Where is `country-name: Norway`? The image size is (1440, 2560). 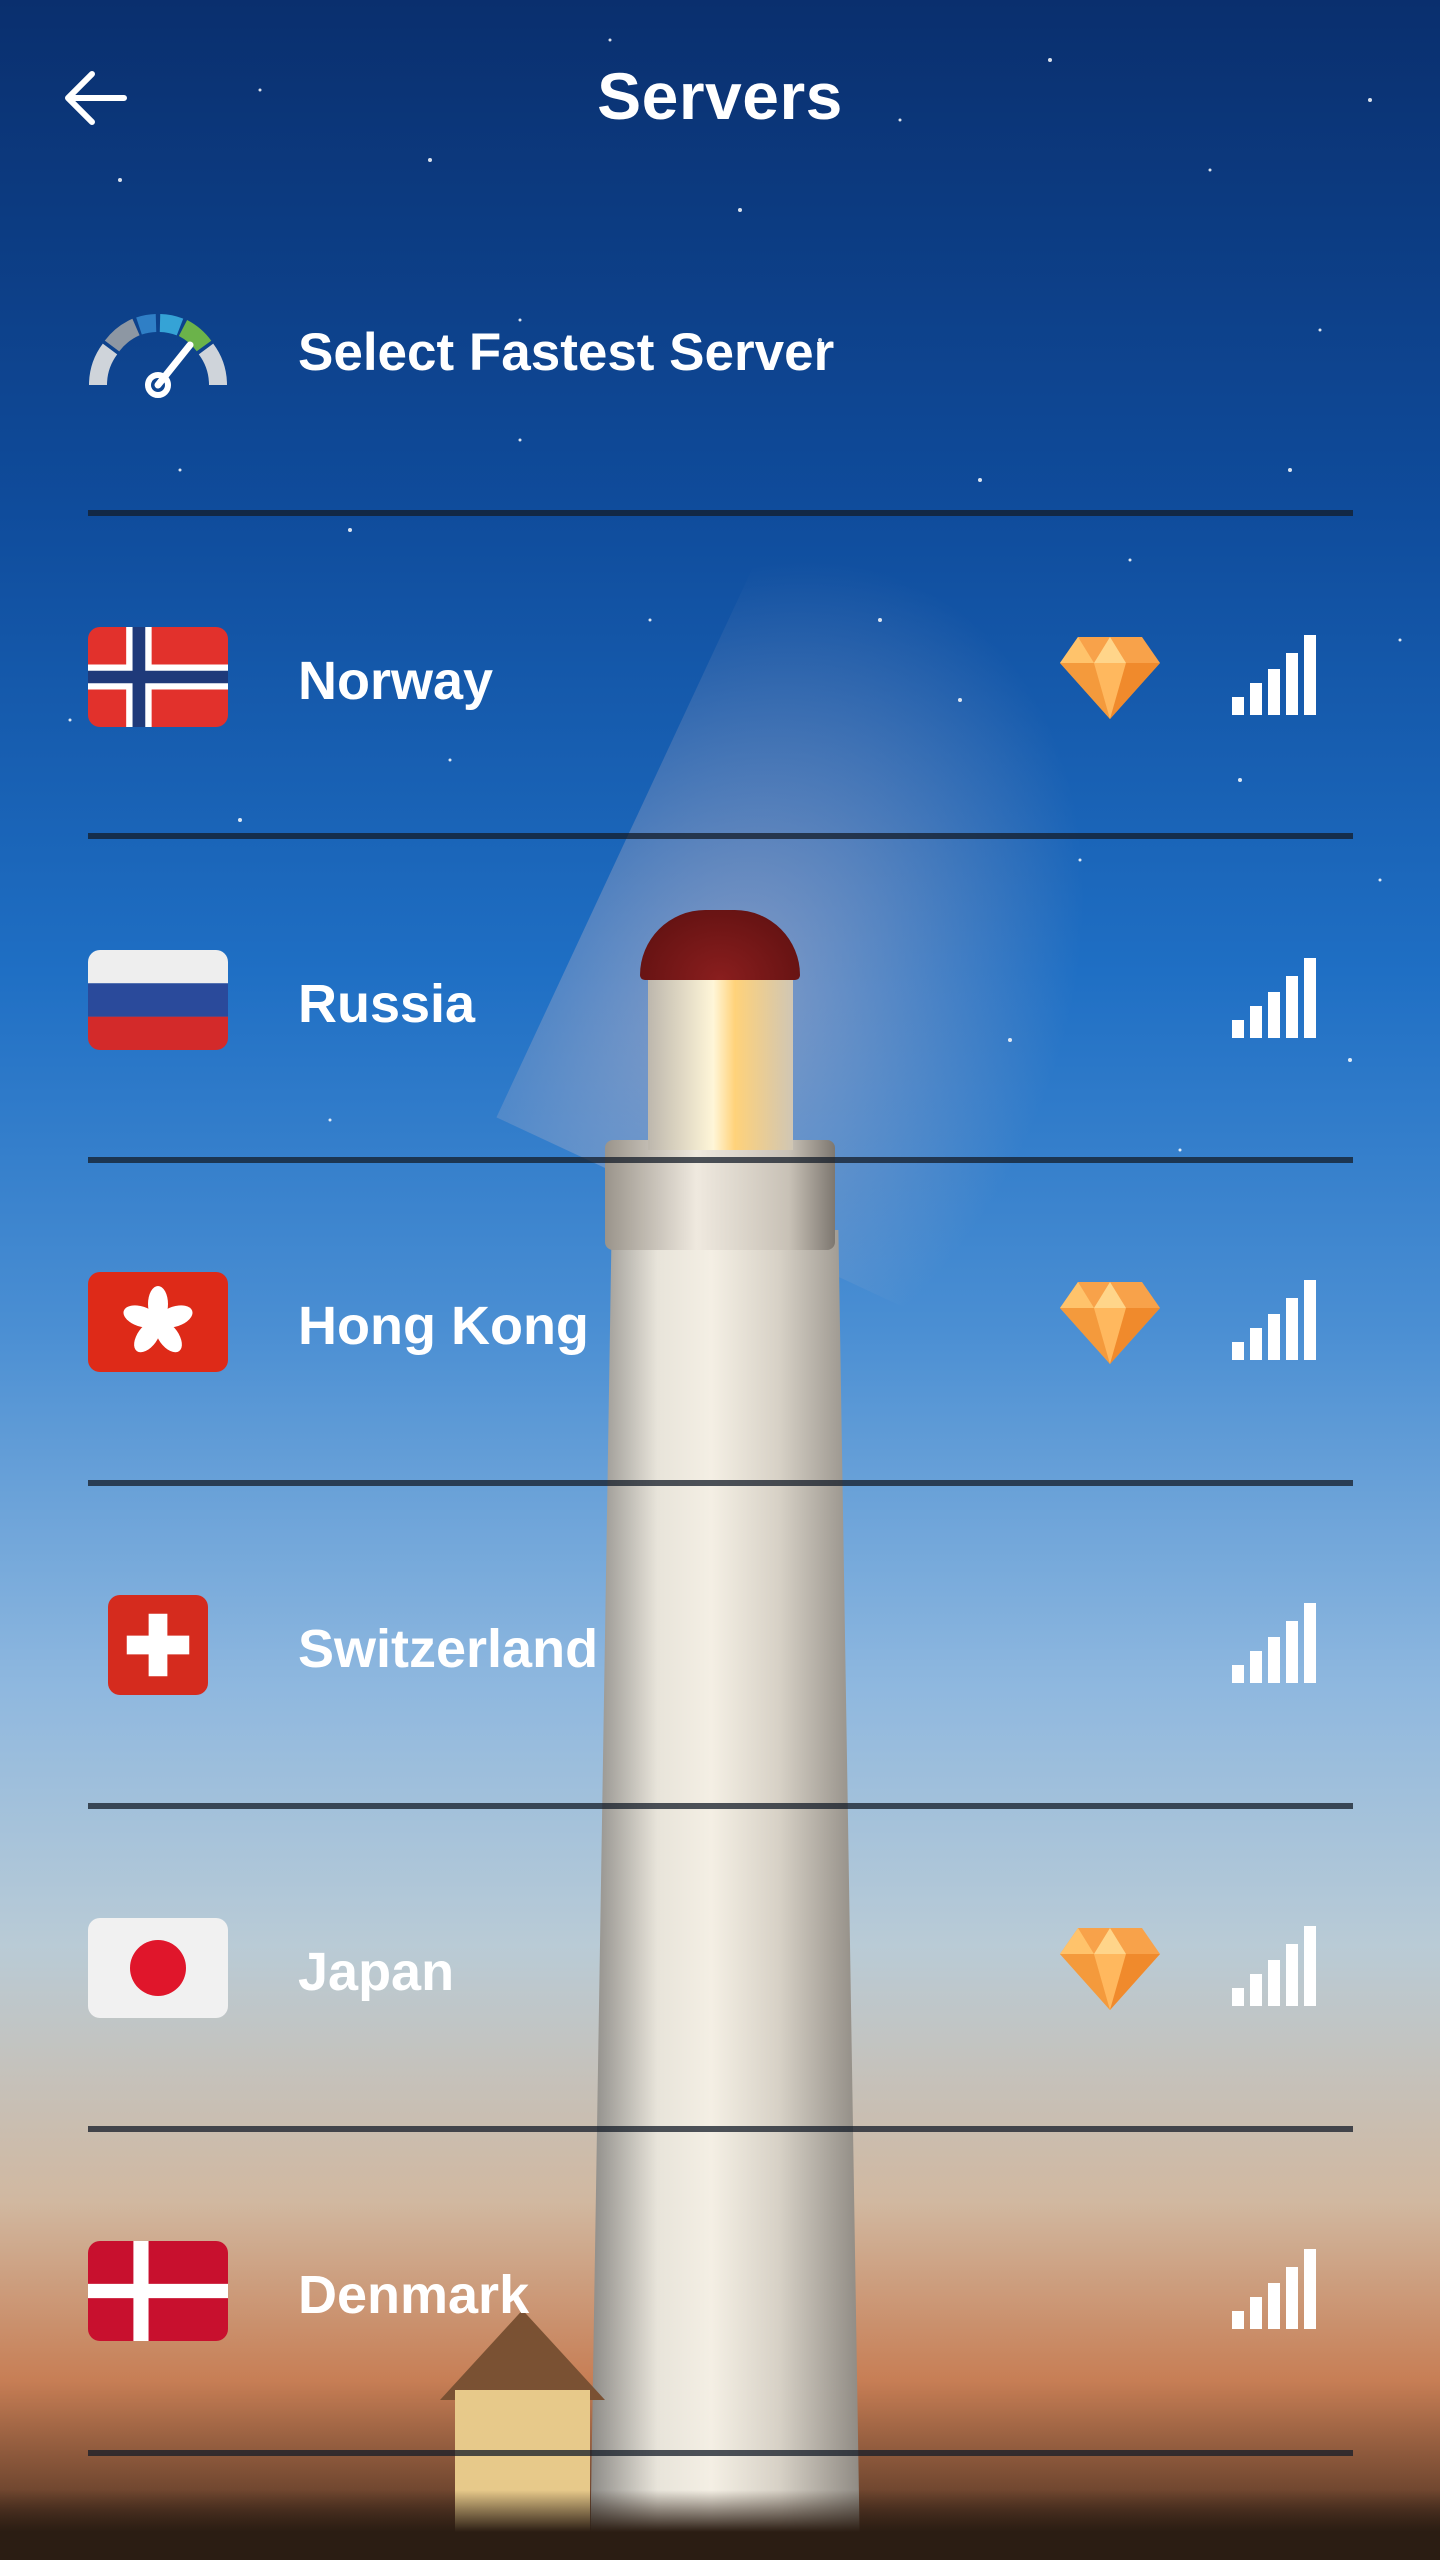 country-name: Norway is located at coordinates (396, 681).